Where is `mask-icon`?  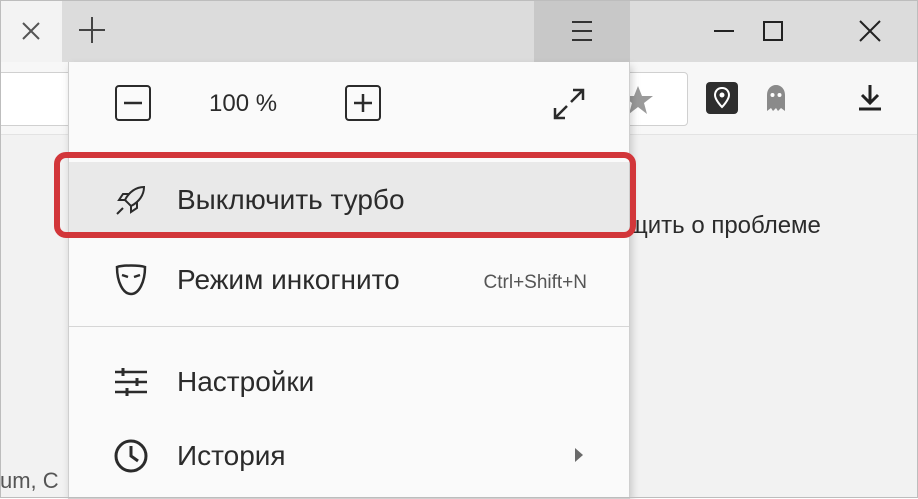 mask-icon is located at coordinates (131, 280).